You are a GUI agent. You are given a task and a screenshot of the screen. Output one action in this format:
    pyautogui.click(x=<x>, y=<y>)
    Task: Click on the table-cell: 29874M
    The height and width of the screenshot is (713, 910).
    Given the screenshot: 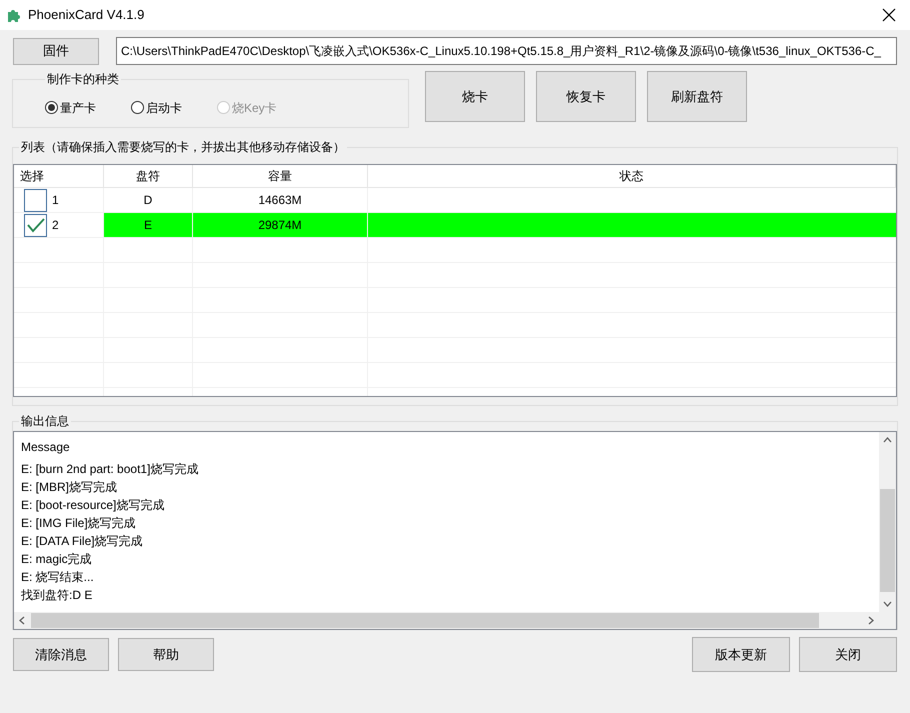 What is the action you would take?
    pyautogui.click(x=280, y=225)
    